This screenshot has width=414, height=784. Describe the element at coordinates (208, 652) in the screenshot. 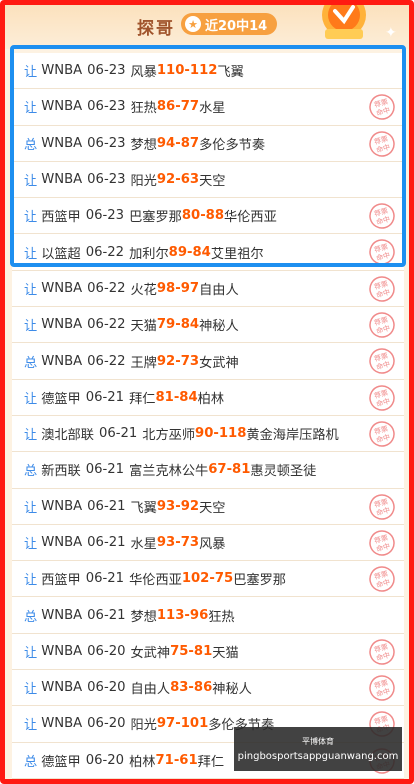

I see `result-row: 让 WNBA 06-20 女武神 75 - 81 天猫 荐票 命中` at that location.